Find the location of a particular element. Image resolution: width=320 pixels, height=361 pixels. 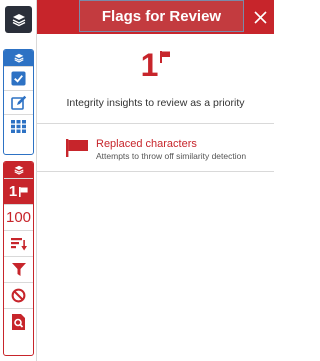

left-rail: 1 100 is located at coordinates (18, 180).